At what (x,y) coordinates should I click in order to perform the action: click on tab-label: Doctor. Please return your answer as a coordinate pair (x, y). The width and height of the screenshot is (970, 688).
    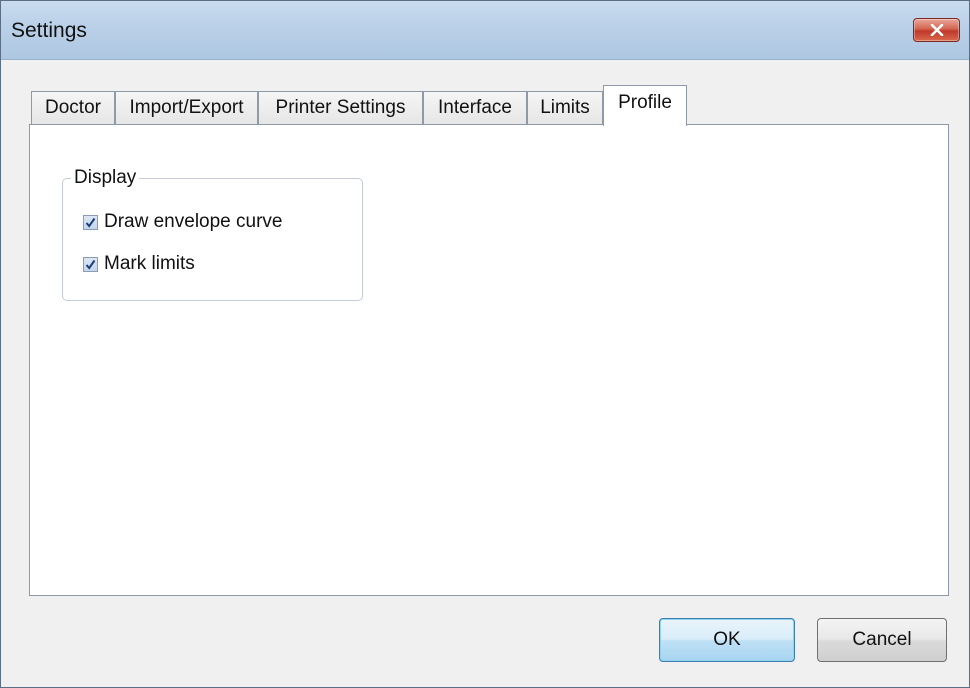
    Looking at the image, I should click on (73, 107).